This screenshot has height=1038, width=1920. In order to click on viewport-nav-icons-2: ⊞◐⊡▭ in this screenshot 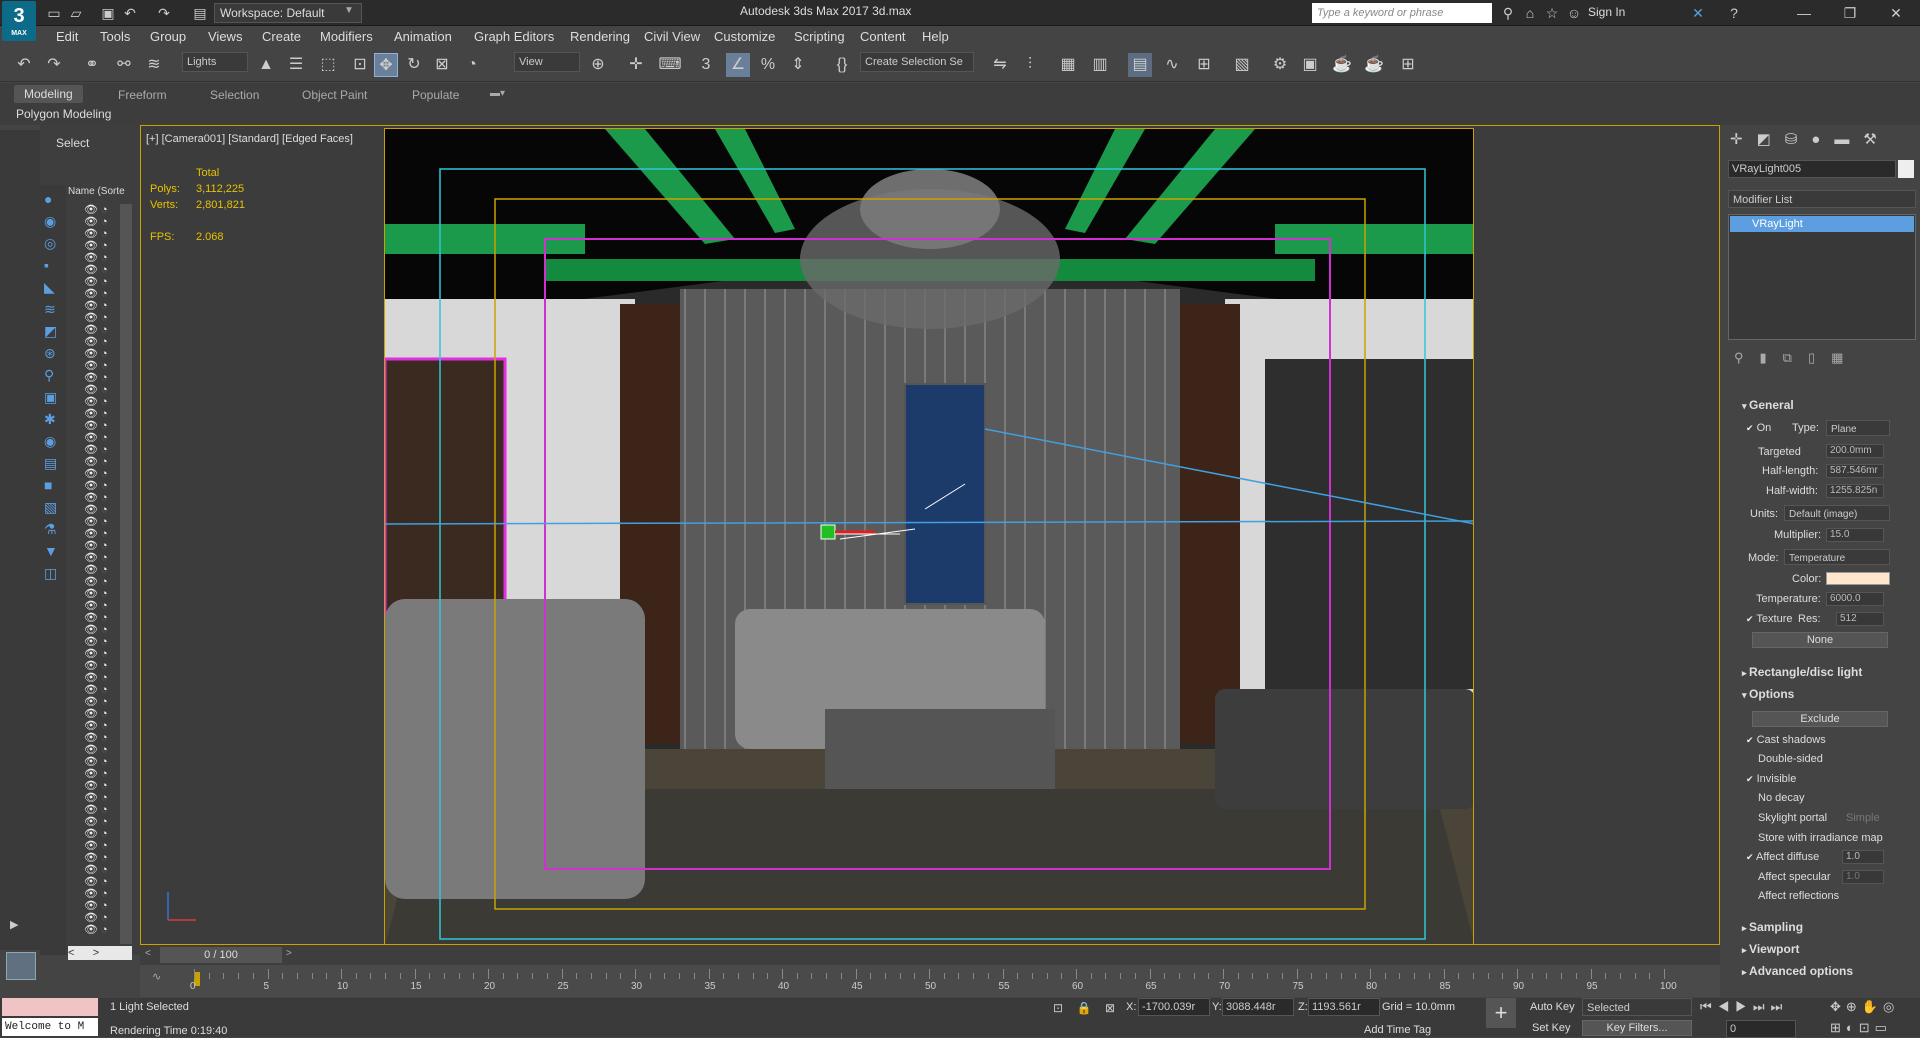, I will do `click(1861, 1028)`.